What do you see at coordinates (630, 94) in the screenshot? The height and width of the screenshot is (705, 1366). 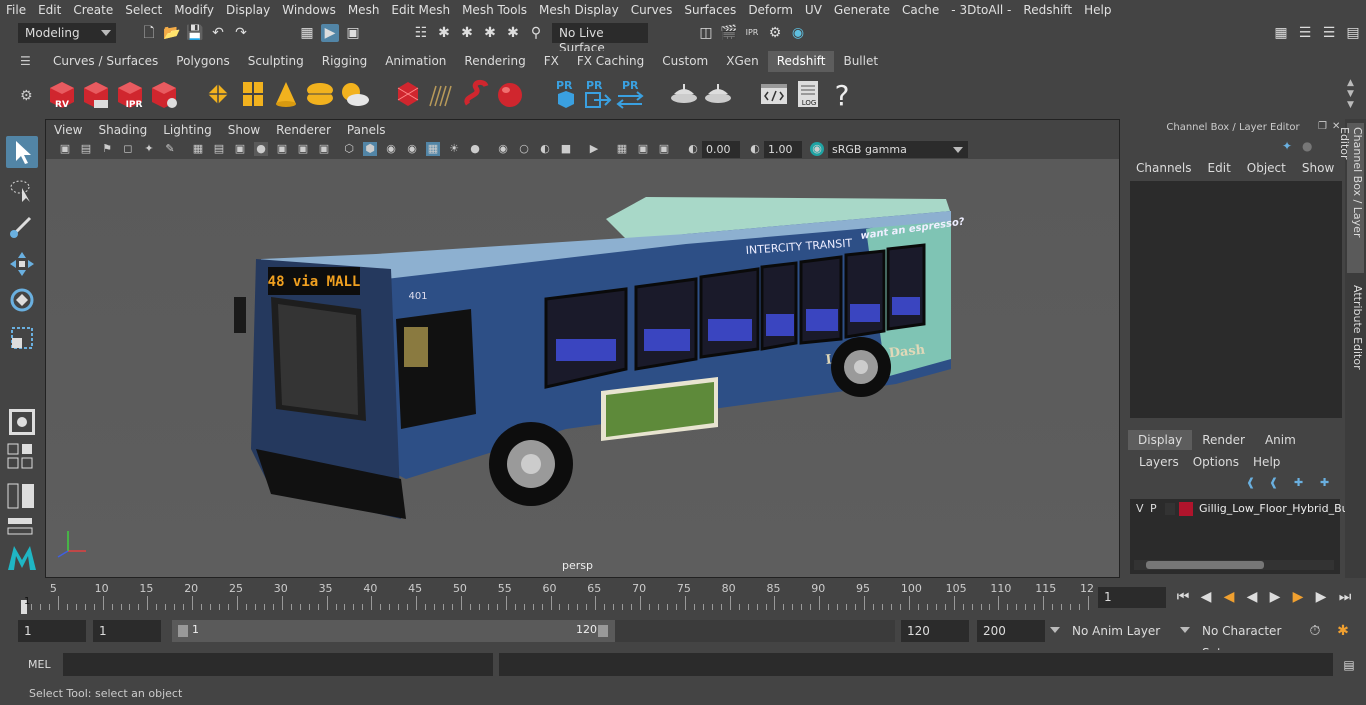 I see `pr-swap-icon: PR` at bounding box center [630, 94].